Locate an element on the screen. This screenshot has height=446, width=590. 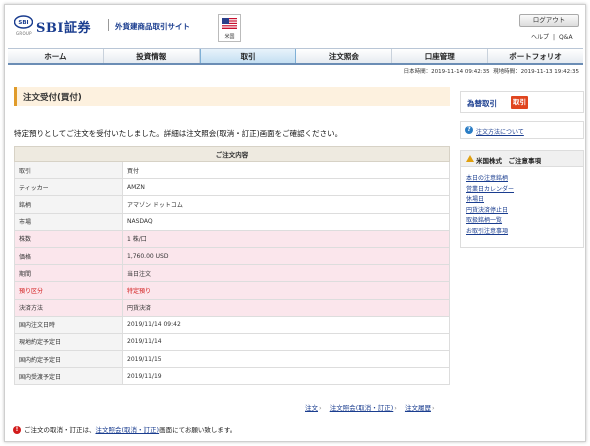
row-value: アマゾン ドットコム is located at coordinates (286, 204).